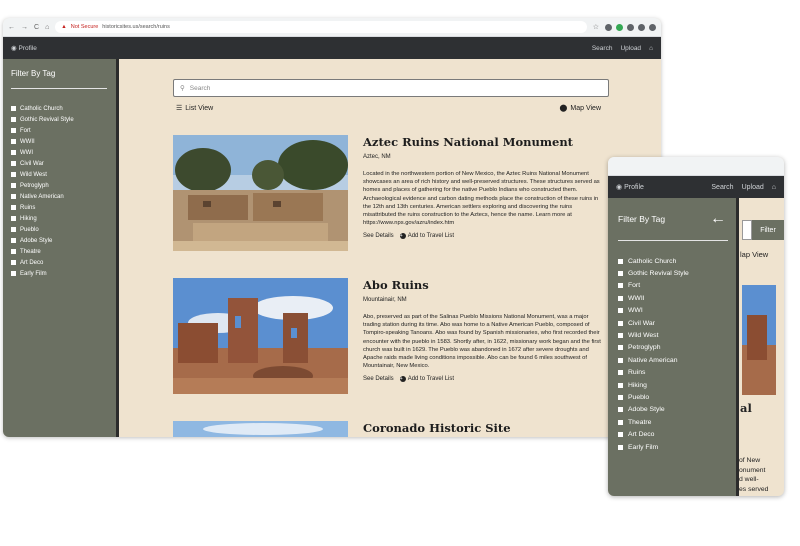 This screenshot has width=800, height=546. I want to click on tag-filter-item: Hiking, so click(59, 218).